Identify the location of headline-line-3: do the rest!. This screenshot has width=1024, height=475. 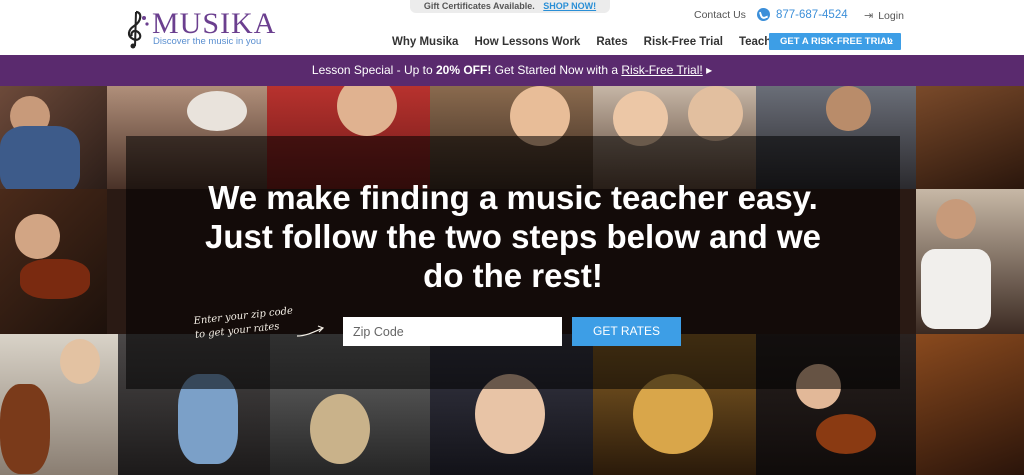
(513, 275).